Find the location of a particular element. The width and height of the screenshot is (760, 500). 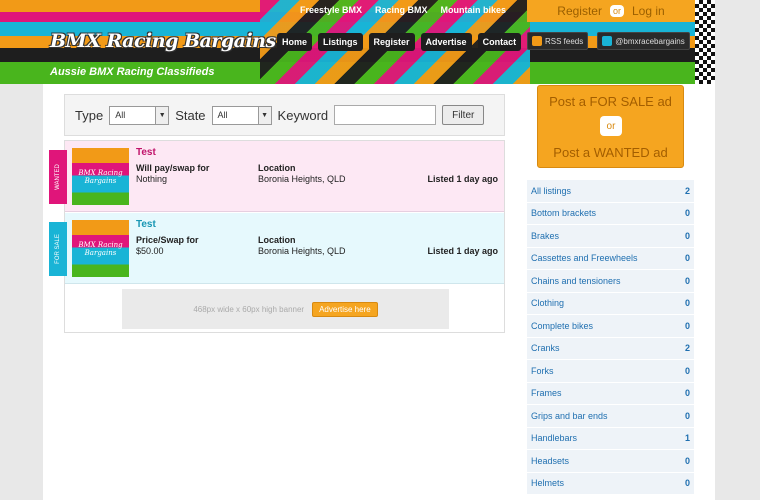

listing-type-label: FOR SALE is located at coordinates (58, 249).